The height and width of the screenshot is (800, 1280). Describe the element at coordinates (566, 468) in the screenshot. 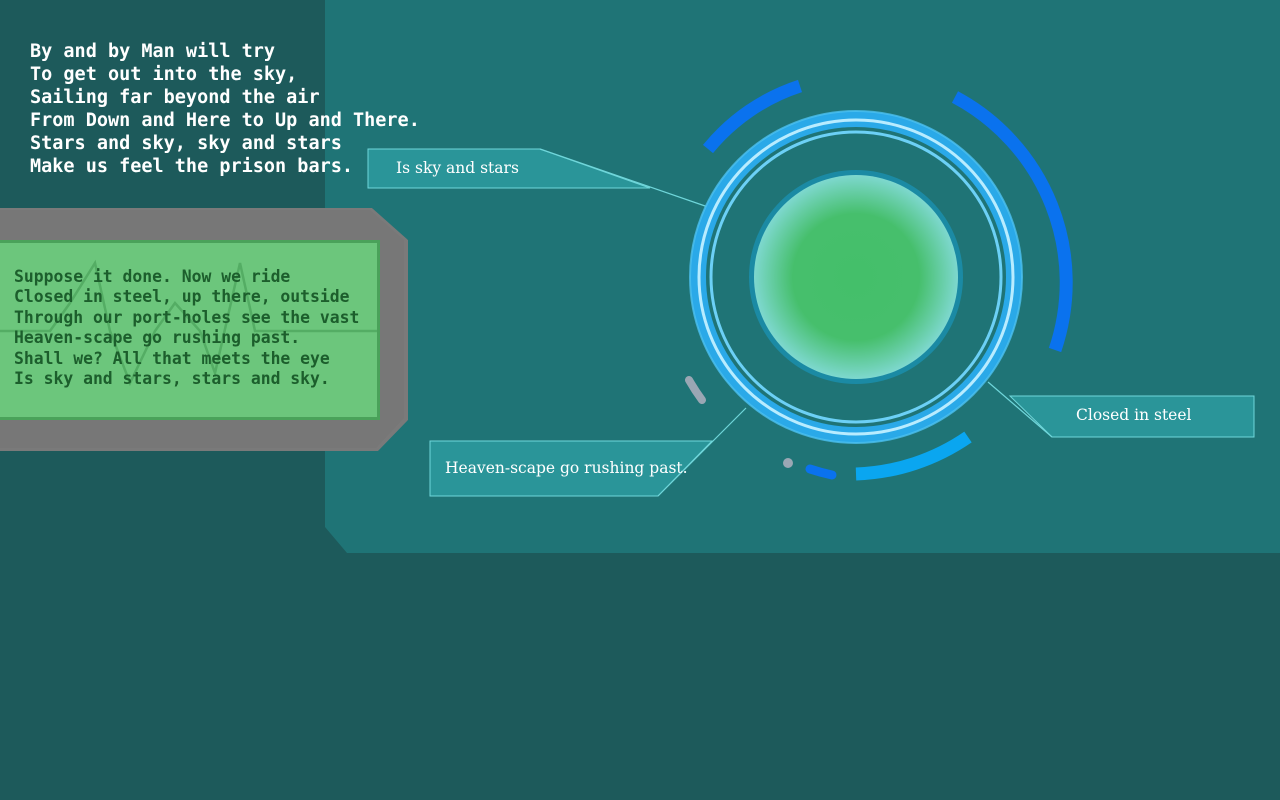

I see `callout-label-lower-left: Heaven-scape go rushing past.` at that location.